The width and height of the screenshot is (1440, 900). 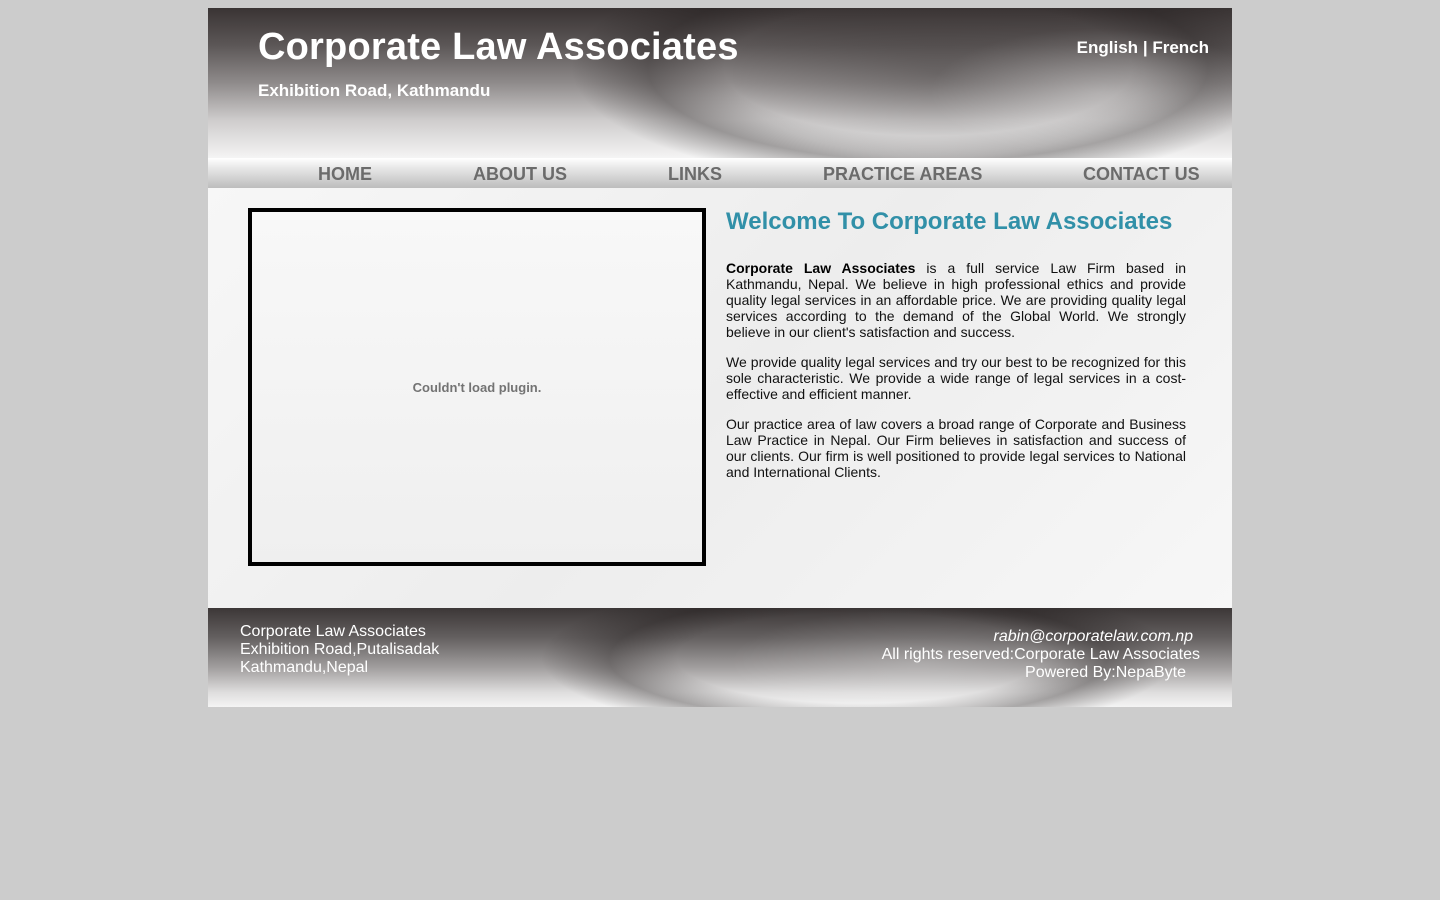 I want to click on nav-item-practice-areas: PRACTICE AREAS, so click(x=902, y=174).